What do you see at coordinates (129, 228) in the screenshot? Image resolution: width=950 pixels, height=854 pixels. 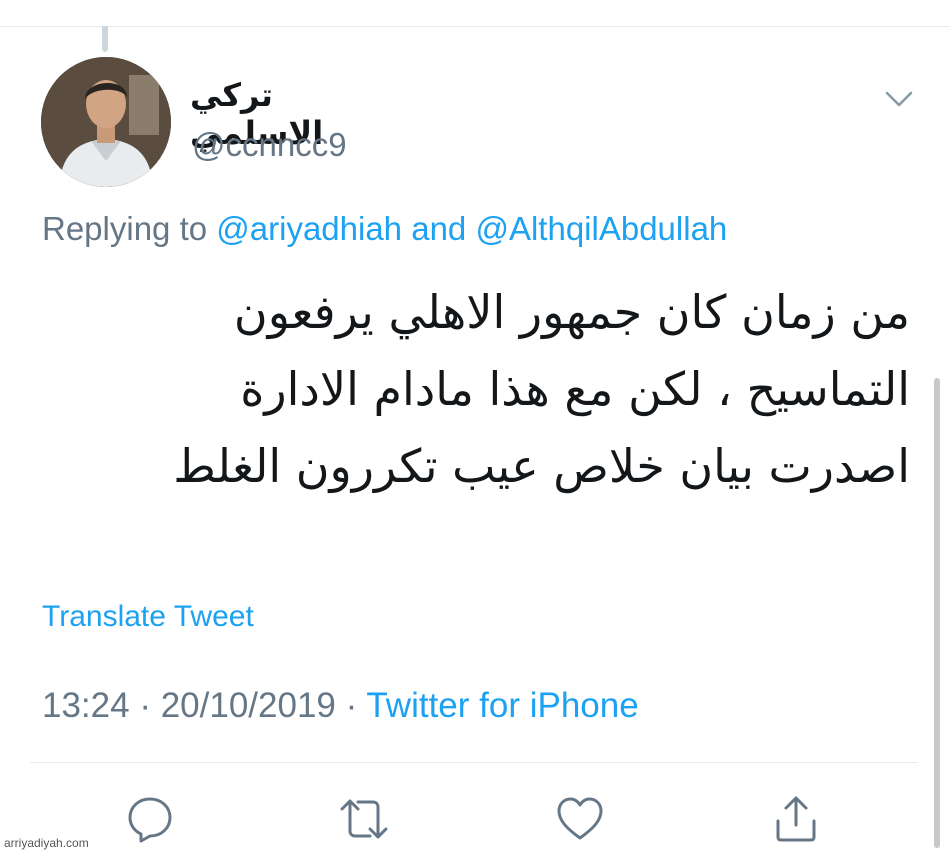 I see `replying-to-label: Replying to` at bounding box center [129, 228].